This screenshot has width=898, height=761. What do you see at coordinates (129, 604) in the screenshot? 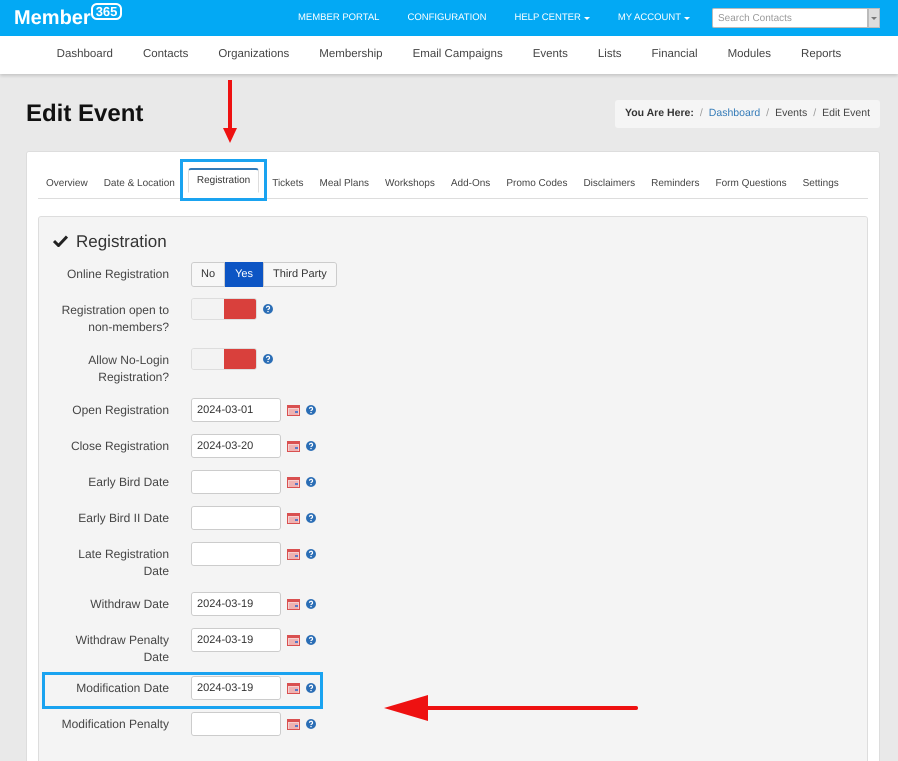
I see `field-label: Withdraw Date` at bounding box center [129, 604].